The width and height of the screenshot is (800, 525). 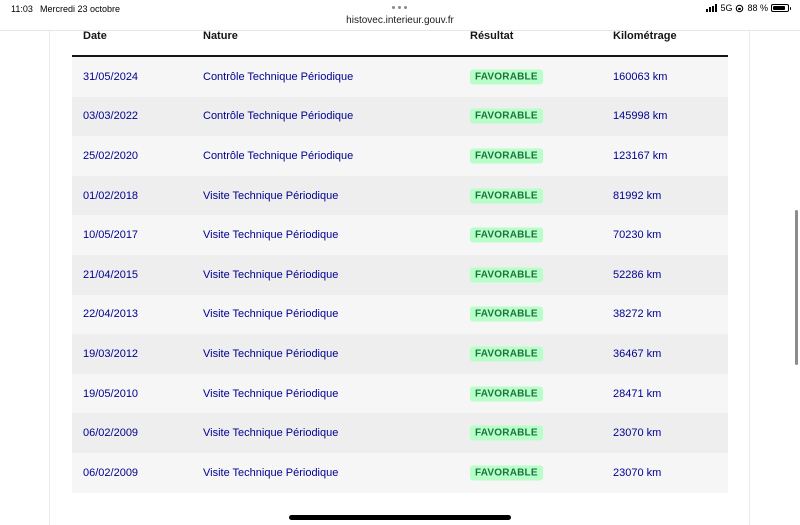 What do you see at coordinates (640, 155) in the screenshot?
I see `row-mileage: 123167 km` at bounding box center [640, 155].